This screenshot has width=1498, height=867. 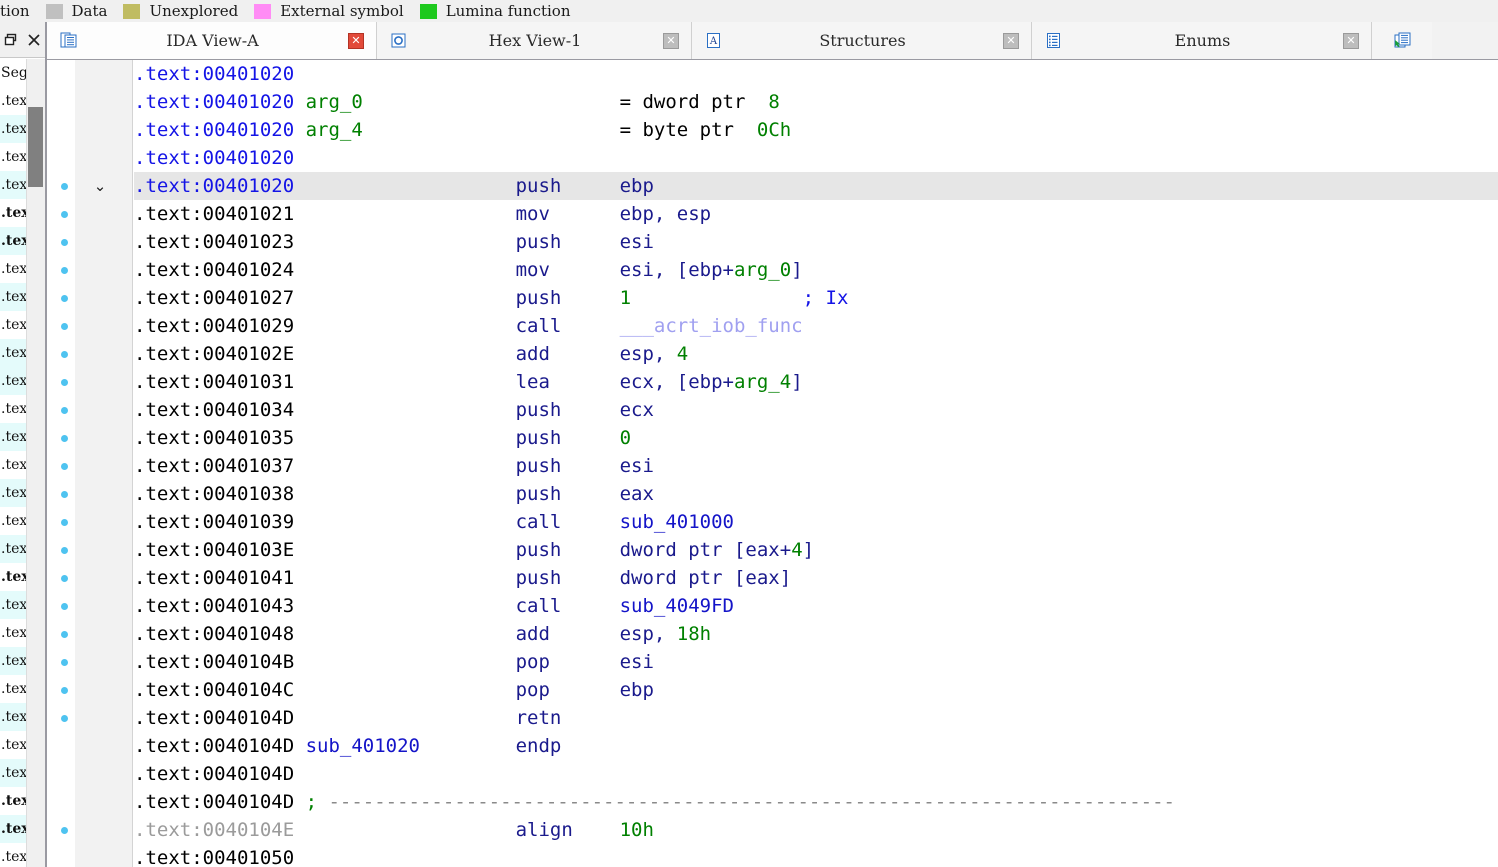 What do you see at coordinates (676, 382) in the screenshot?
I see `line-operand: ecx, [ebp+` at bounding box center [676, 382].